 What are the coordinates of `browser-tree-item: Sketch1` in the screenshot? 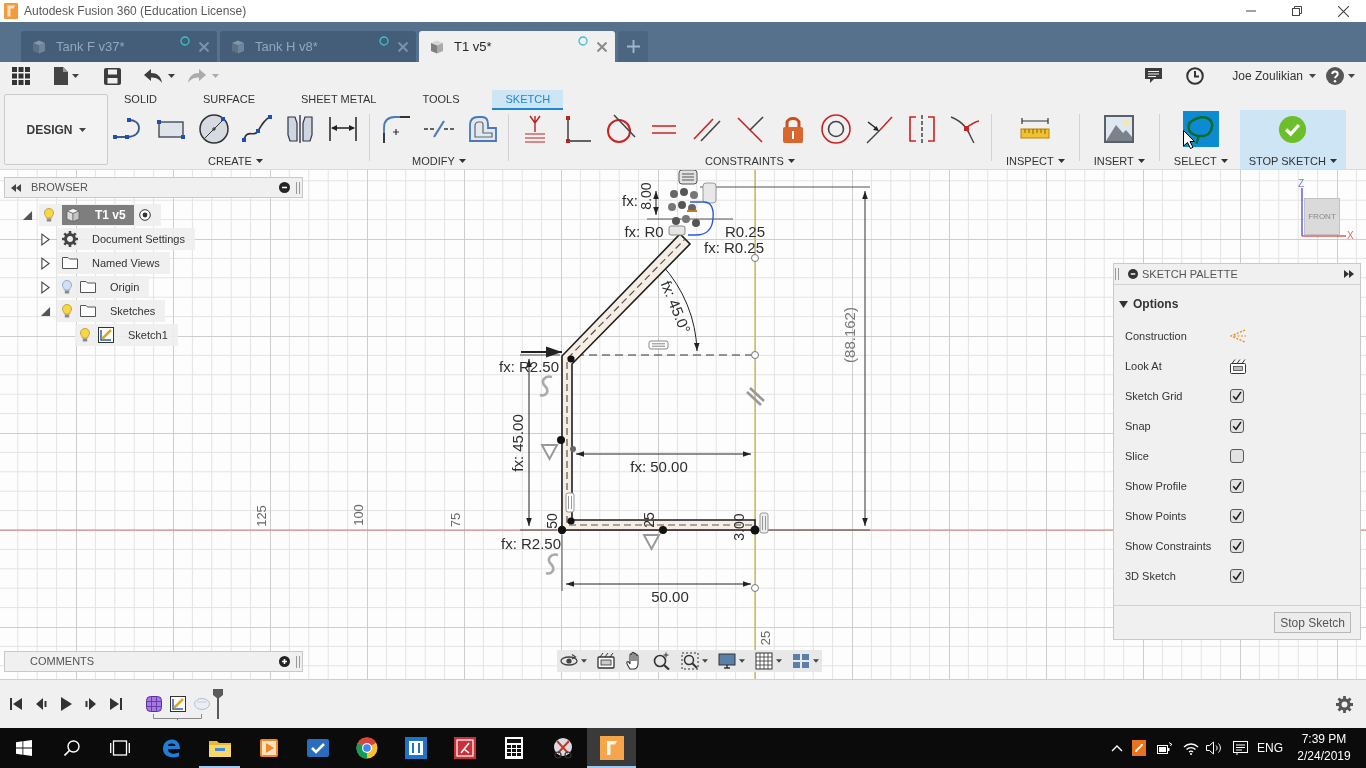 It's located at (126, 335).